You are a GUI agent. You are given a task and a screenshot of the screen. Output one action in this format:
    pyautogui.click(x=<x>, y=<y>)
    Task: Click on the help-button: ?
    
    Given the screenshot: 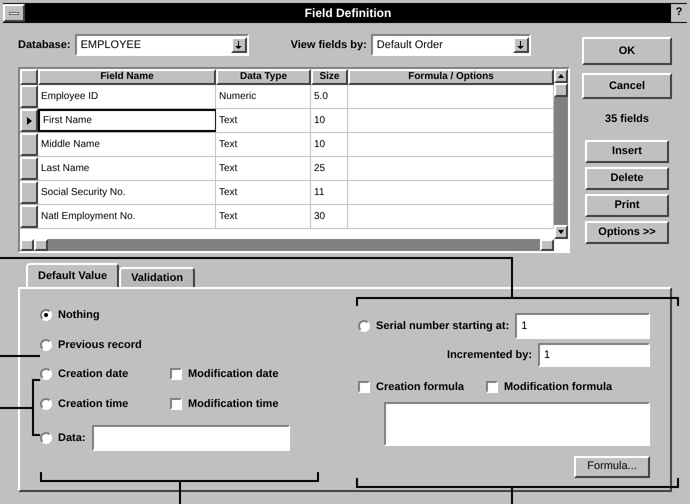 What is the action you would take?
    pyautogui.click(x=679, y=13)
    